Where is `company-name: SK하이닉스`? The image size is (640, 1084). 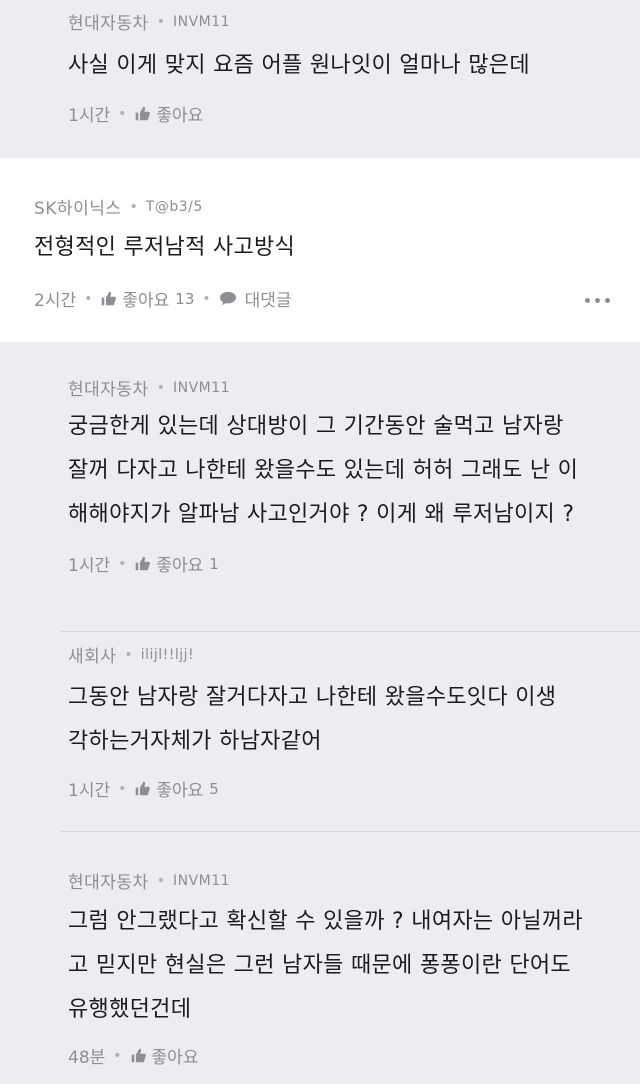
company-name: SK하이닉스 is located at coordinates (78, 206).